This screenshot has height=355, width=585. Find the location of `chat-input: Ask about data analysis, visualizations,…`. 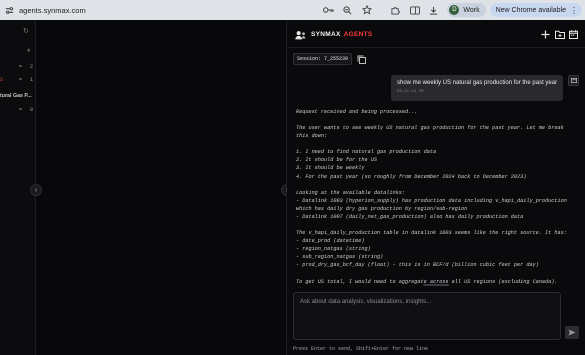

chat-input: Ask about data analysis, visualizations,… is located at coordinates (427, 316).